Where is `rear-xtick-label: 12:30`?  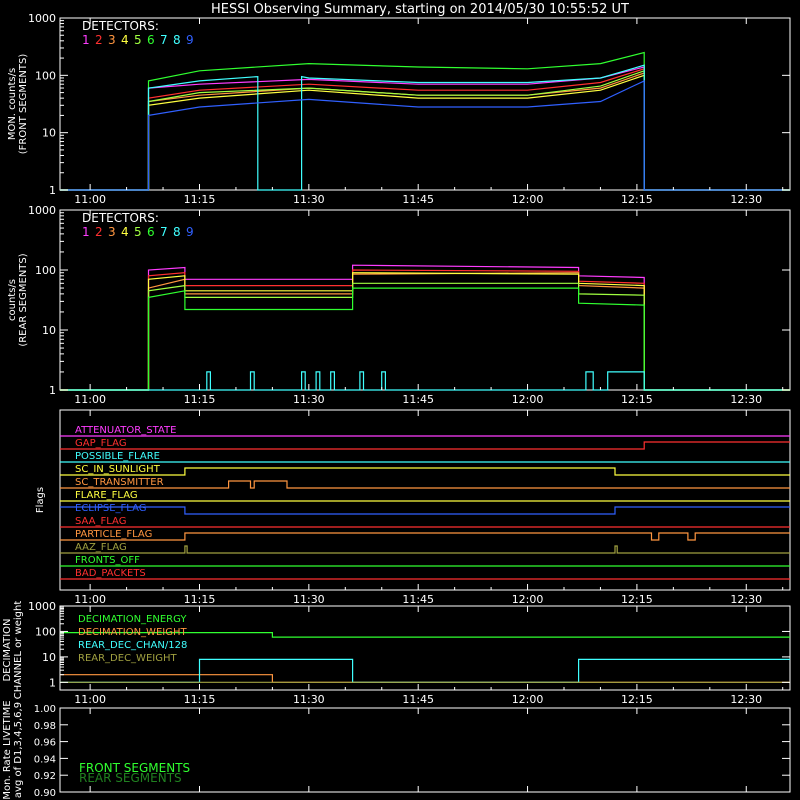 rear-xtick-label: 12:30 is located at coordinates (746, 399).